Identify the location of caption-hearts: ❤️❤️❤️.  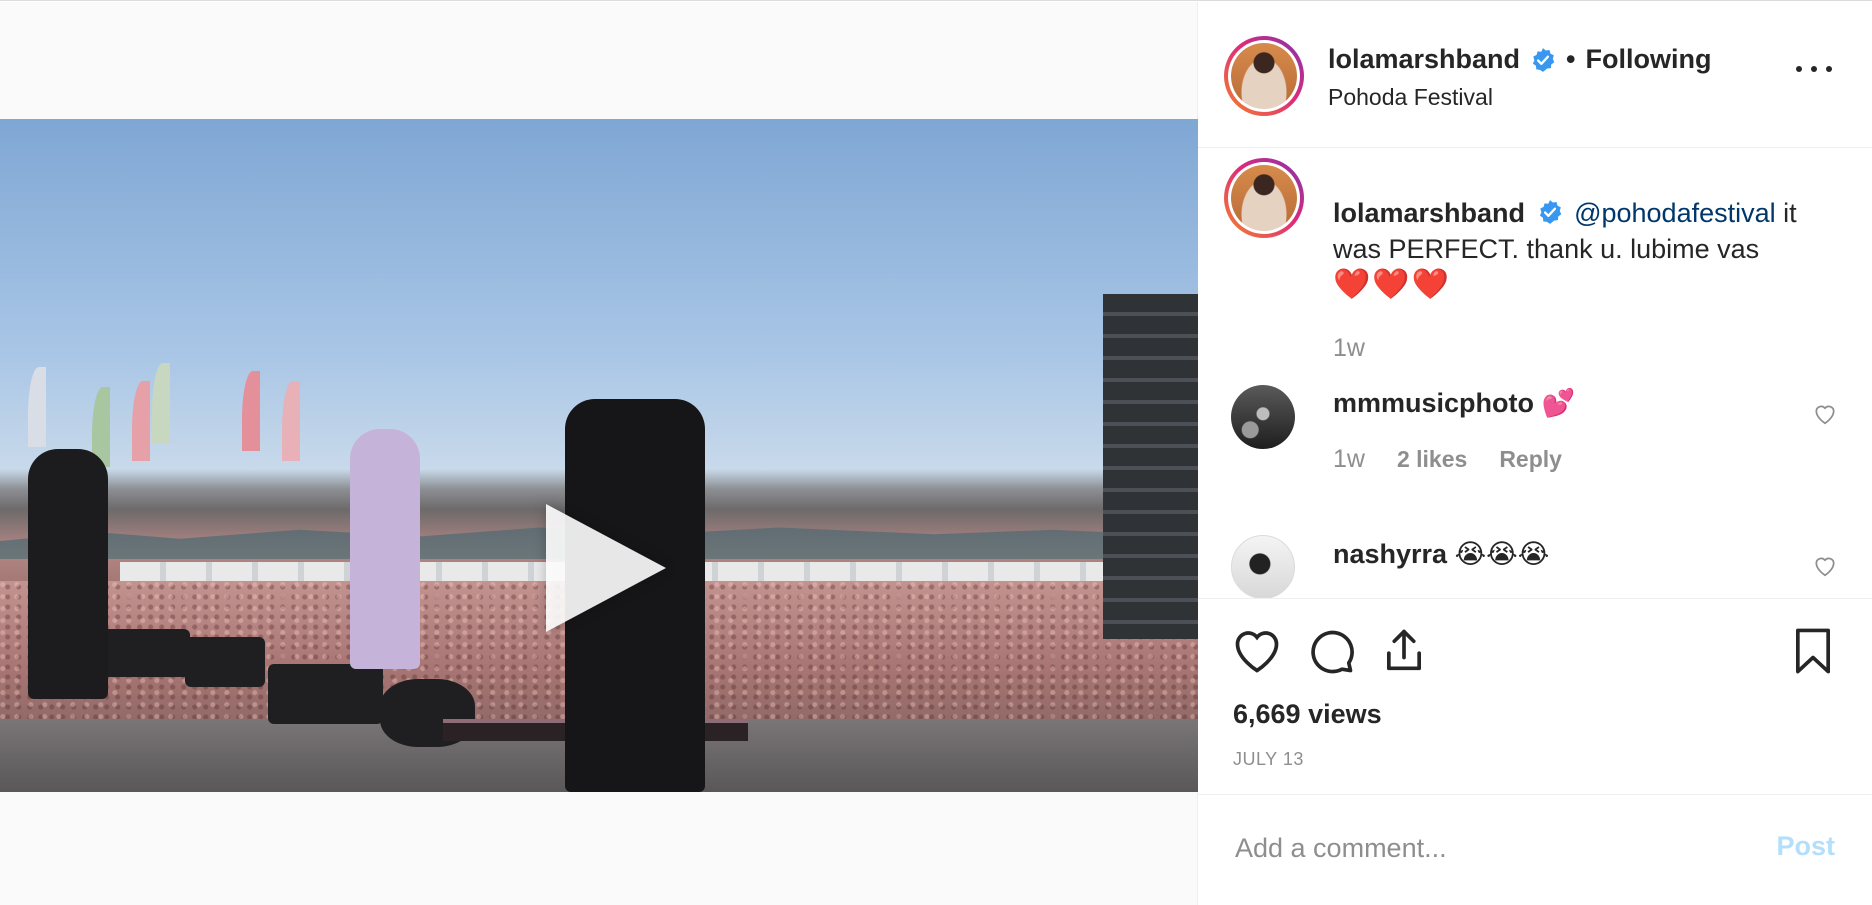
(1392, 284).